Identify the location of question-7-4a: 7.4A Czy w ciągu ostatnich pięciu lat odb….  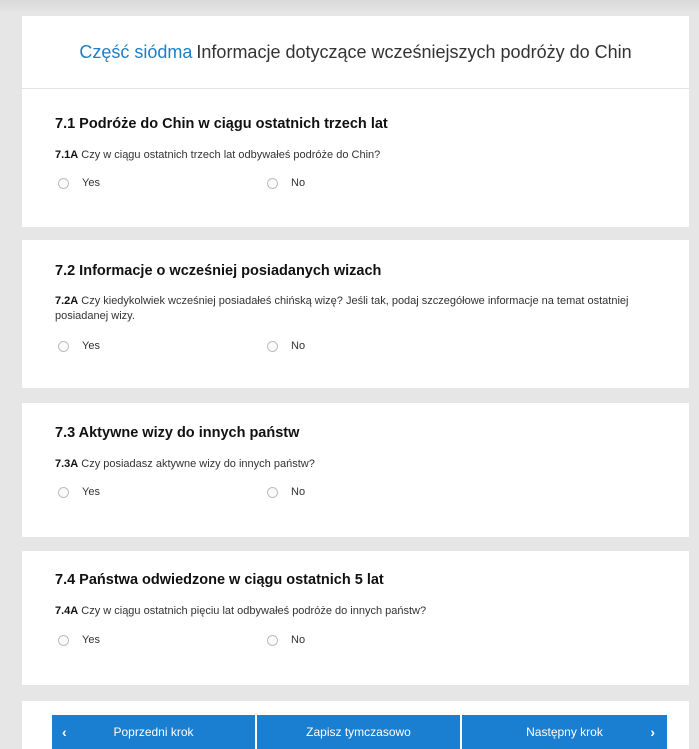
(355, 611).